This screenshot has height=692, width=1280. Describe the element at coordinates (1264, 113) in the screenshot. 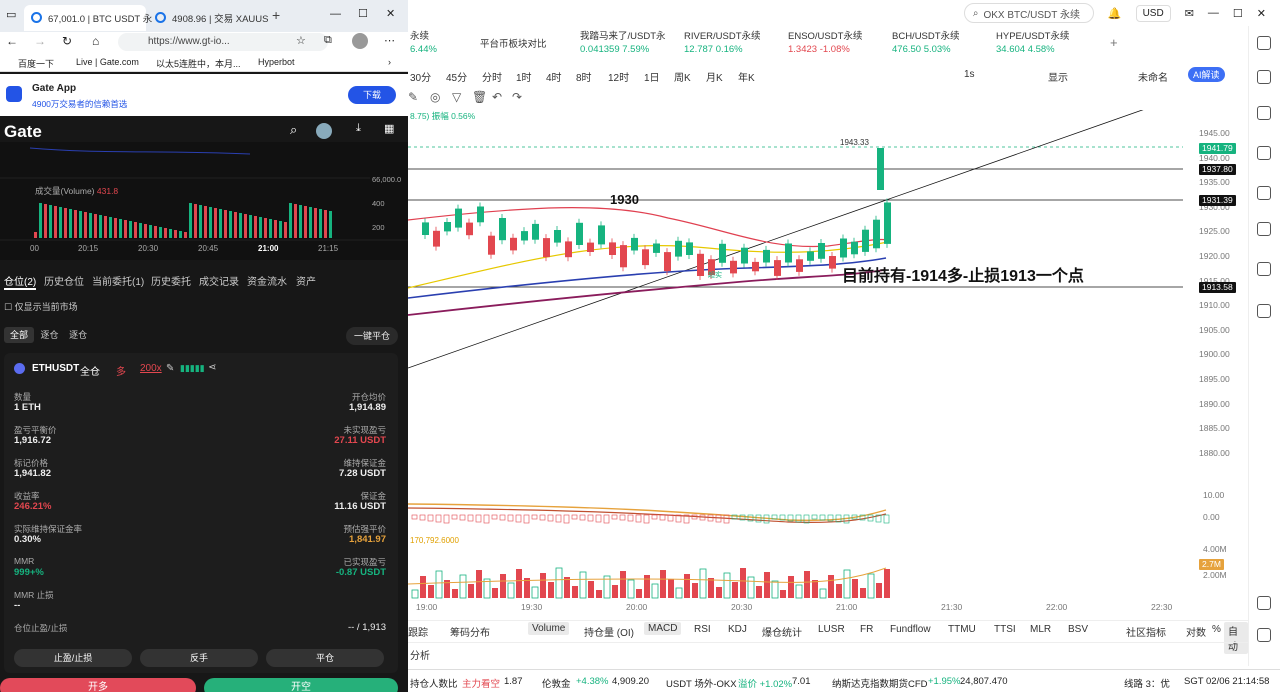

I see `doc-icon` at that location.